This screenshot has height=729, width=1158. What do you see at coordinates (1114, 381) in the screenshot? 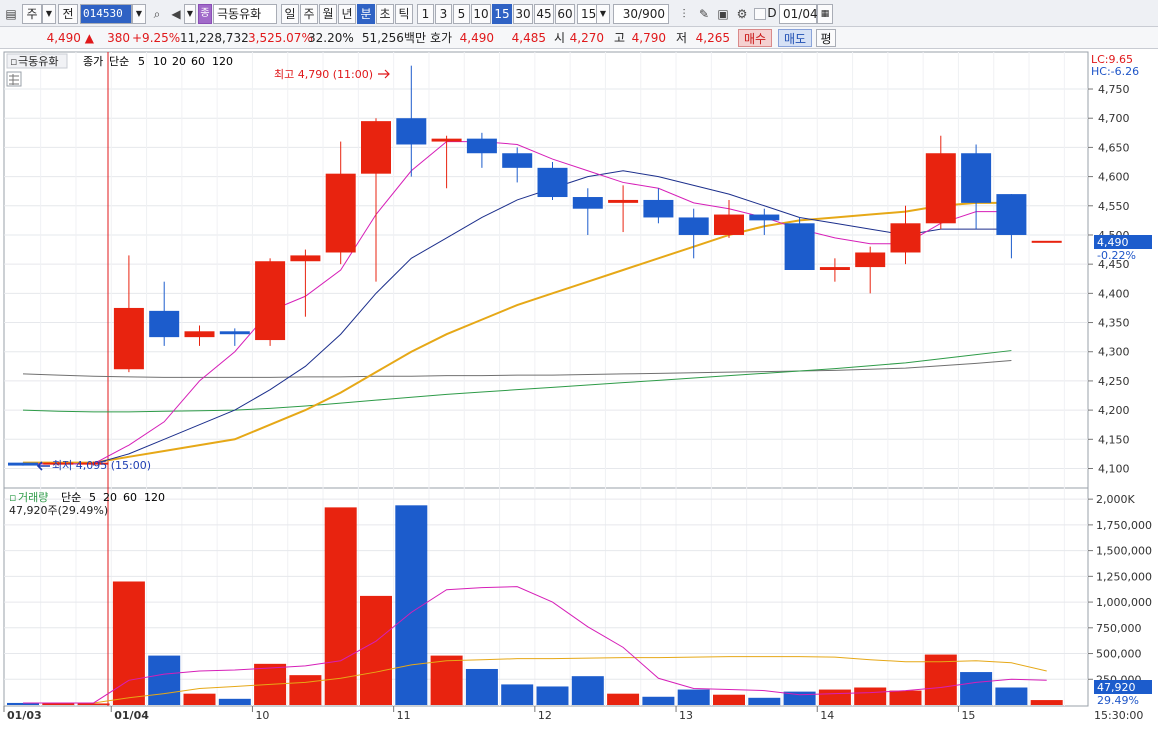
I see `price-tick-label: 4,250` at bounding box center [1114, 381].